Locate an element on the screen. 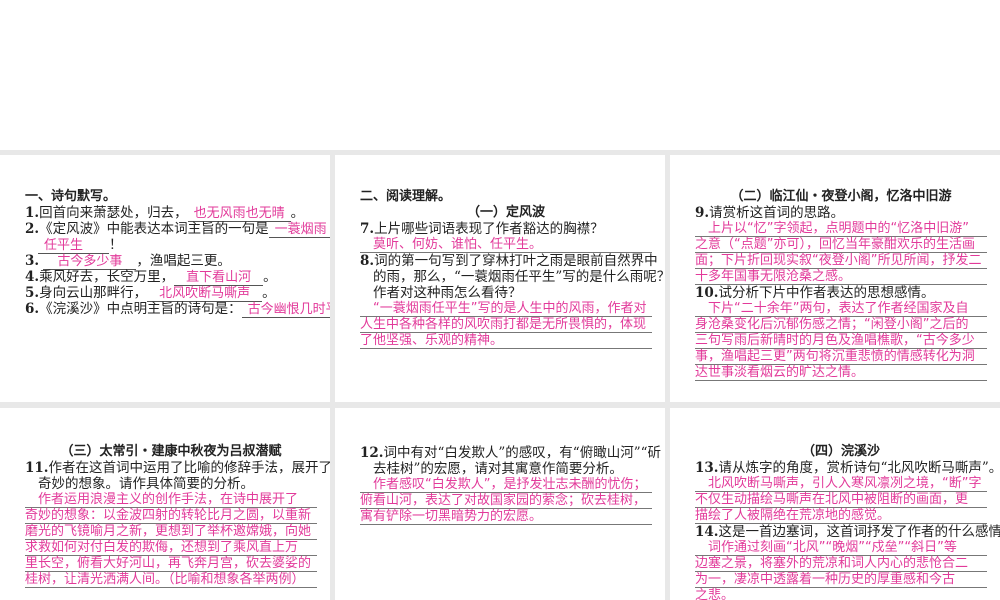 The height and width of the screenshot is (600, 1000). question-7: 7.上片哪些词语表现了作者豁达的胸襟？ is located at coordinates (506, 229).